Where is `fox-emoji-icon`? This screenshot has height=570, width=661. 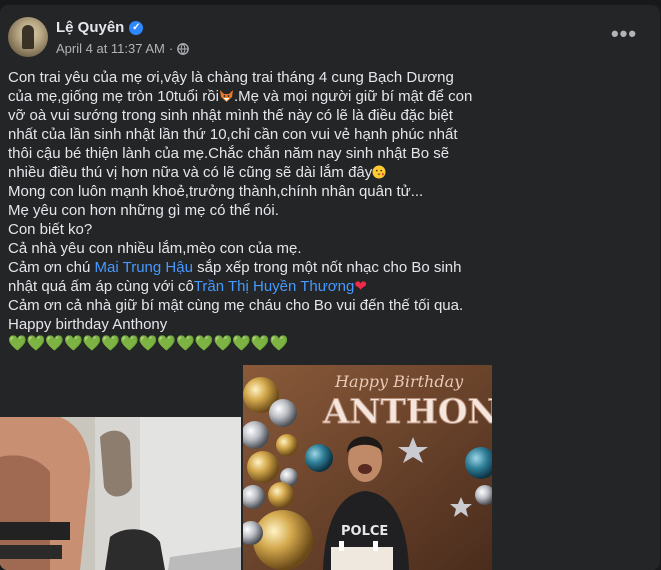
fox-emoji-icon is located at coordinates (226, 96).